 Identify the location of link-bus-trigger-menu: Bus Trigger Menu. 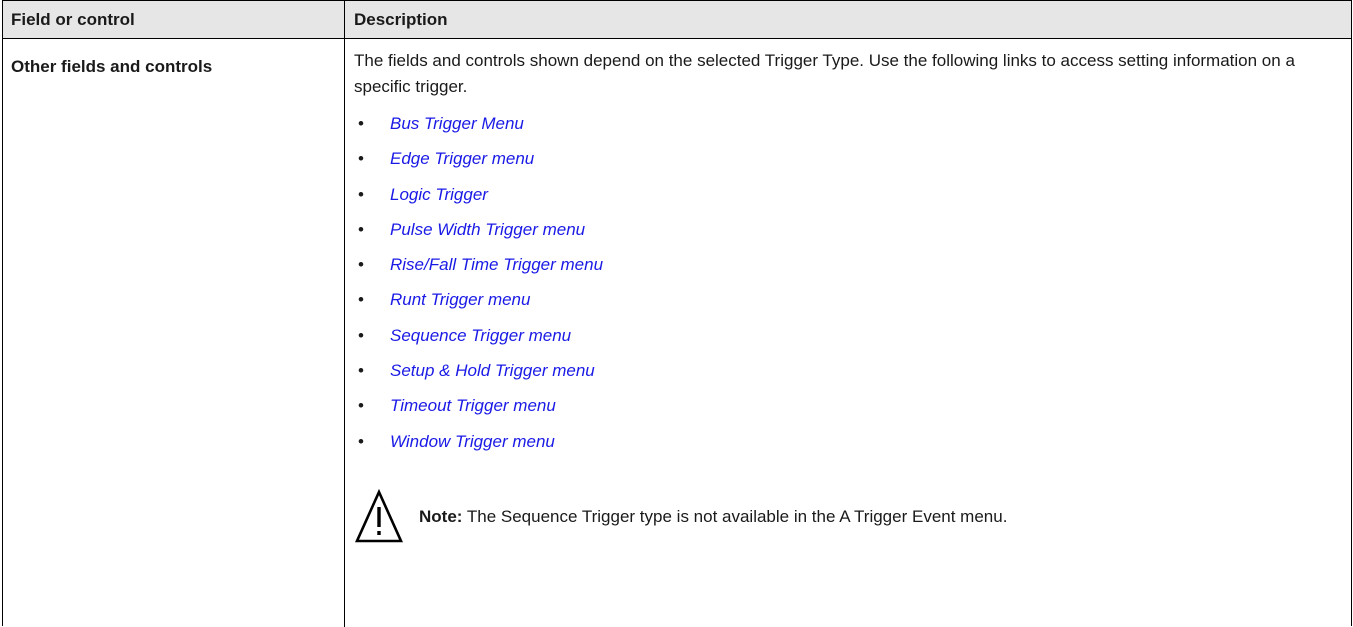
(457, 124).